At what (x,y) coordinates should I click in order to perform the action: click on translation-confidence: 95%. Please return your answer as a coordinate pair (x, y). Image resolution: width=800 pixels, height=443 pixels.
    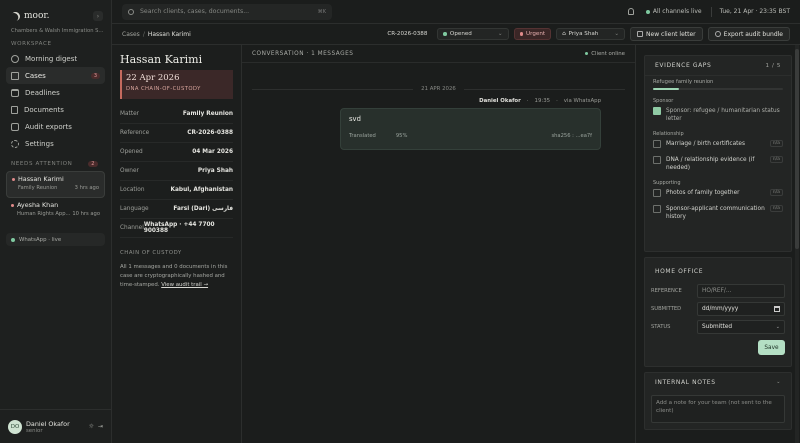
    Looking at the image, I should click on (401, 136).